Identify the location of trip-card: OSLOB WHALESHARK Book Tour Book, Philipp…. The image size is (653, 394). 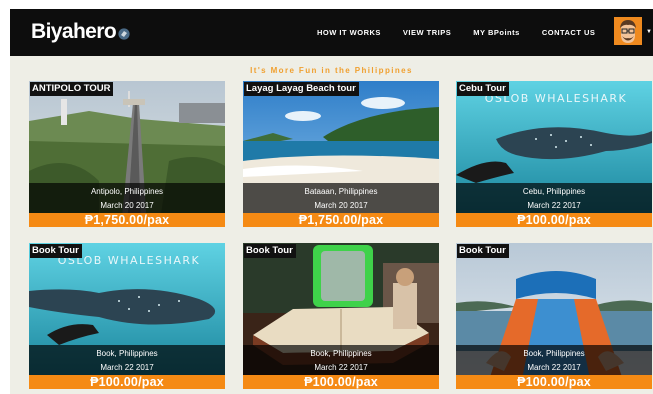
(127, 316).